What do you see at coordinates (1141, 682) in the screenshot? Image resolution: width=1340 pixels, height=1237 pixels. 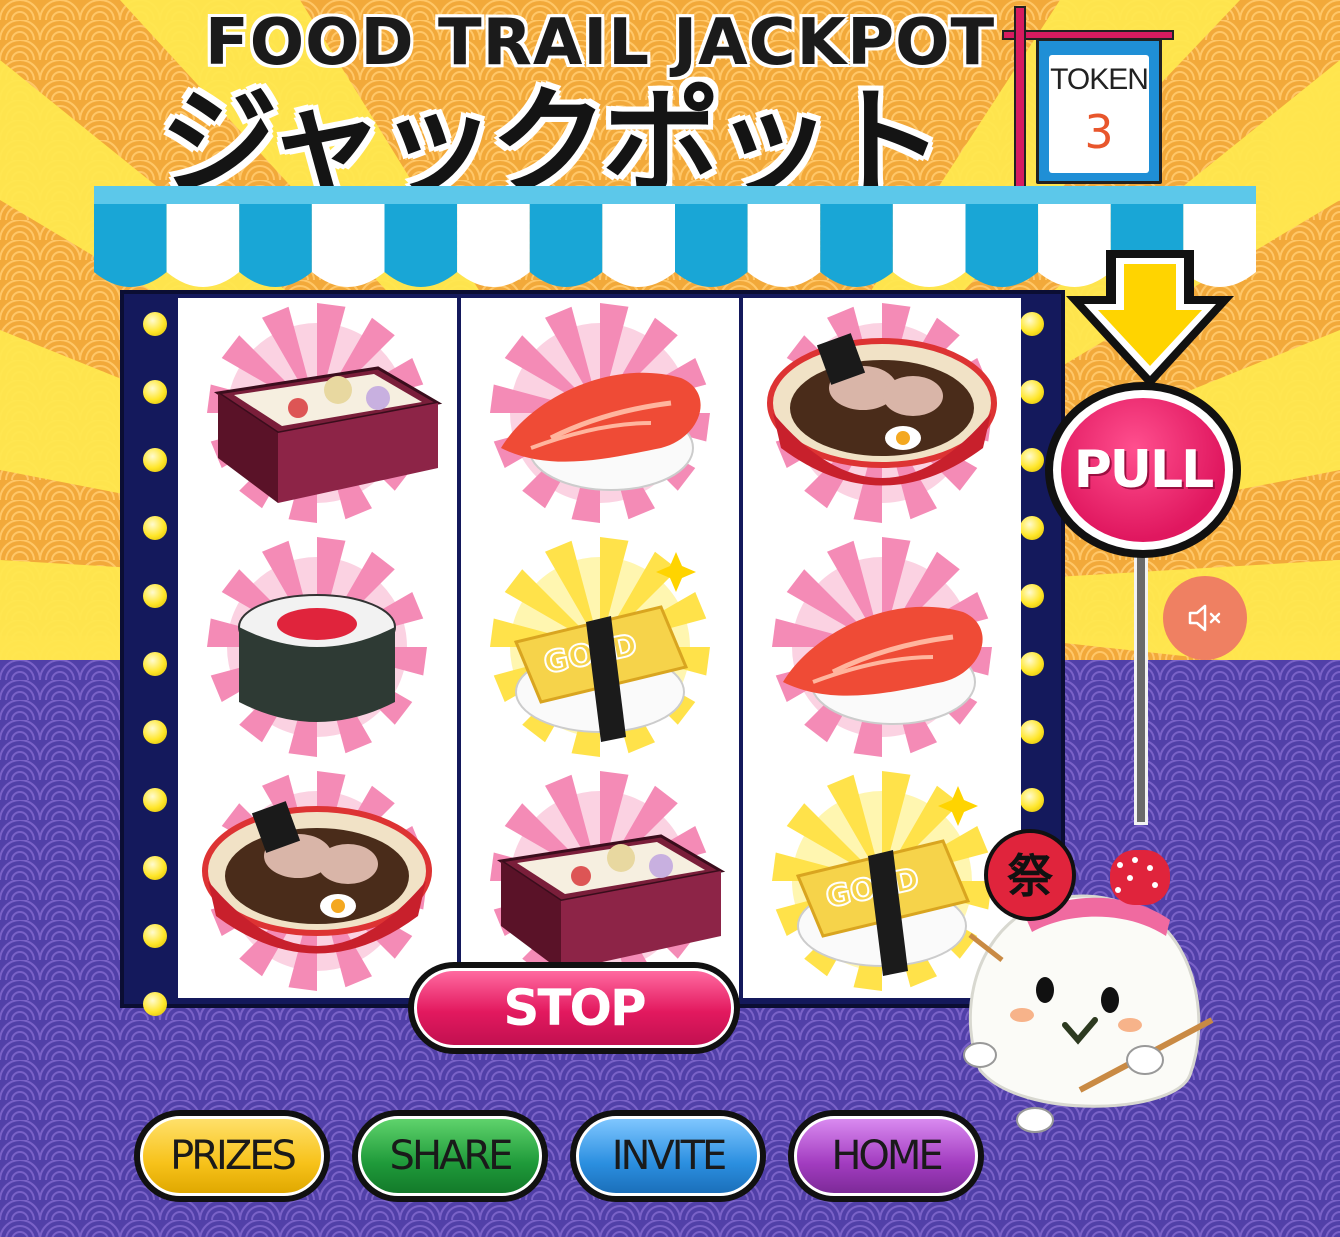 I see `lever-stick` at bounding box center [1141, 682].